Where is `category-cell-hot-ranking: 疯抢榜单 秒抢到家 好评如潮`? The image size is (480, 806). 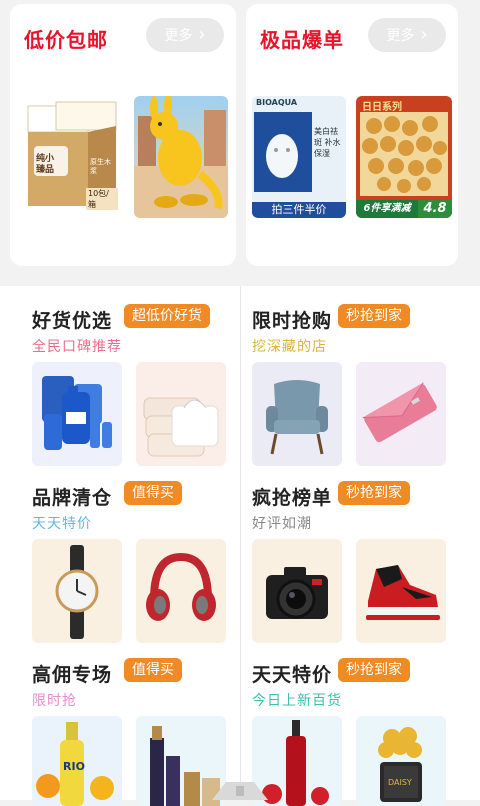
category-cell-hot-ranking: 疯抢榜单 秒抢到家 好评如潮 is located at coordinates (356, 553).